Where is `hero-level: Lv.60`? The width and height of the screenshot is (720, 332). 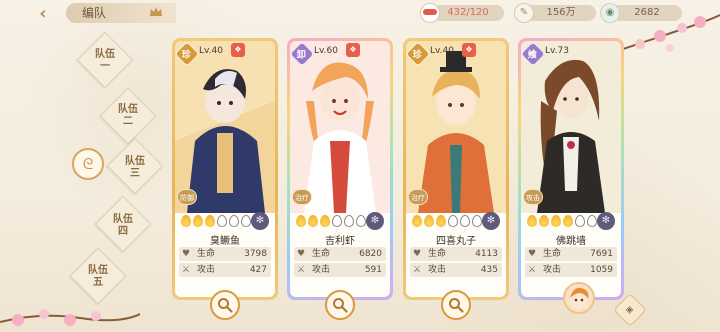
hero-level: Lv.60 is located at coordinates (326, 51).